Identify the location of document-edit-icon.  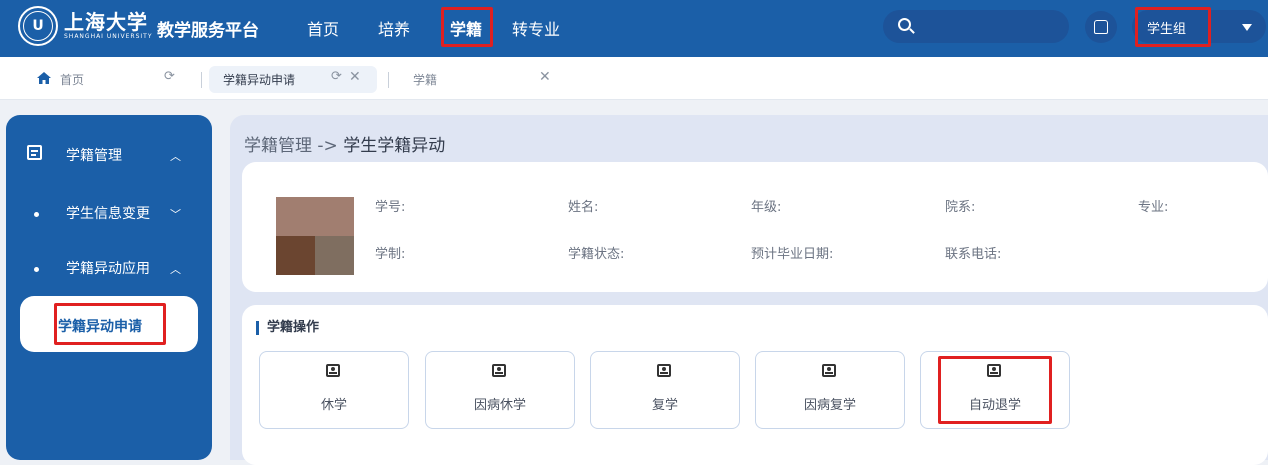
(34, 152).